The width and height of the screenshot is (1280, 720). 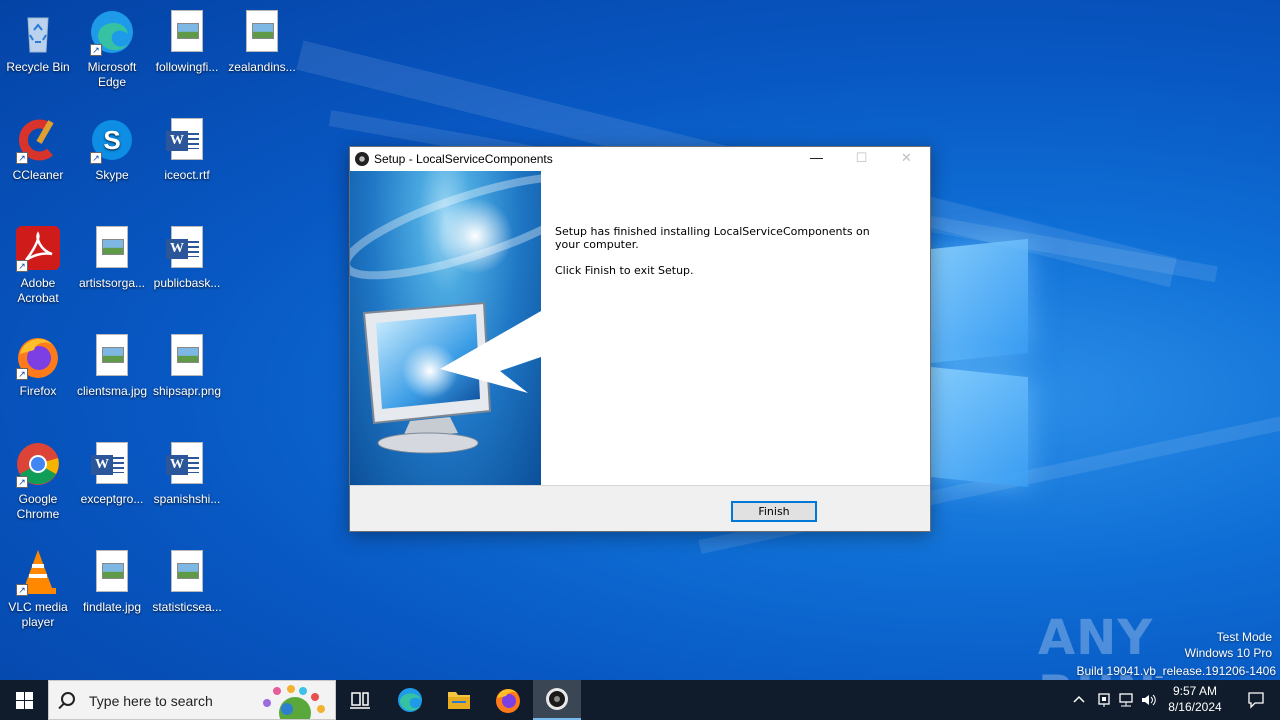 What do you see at coordinates (38, 32) in the screenshot?
I see `recycle-bin-icon` at bounding box center [38, 32].